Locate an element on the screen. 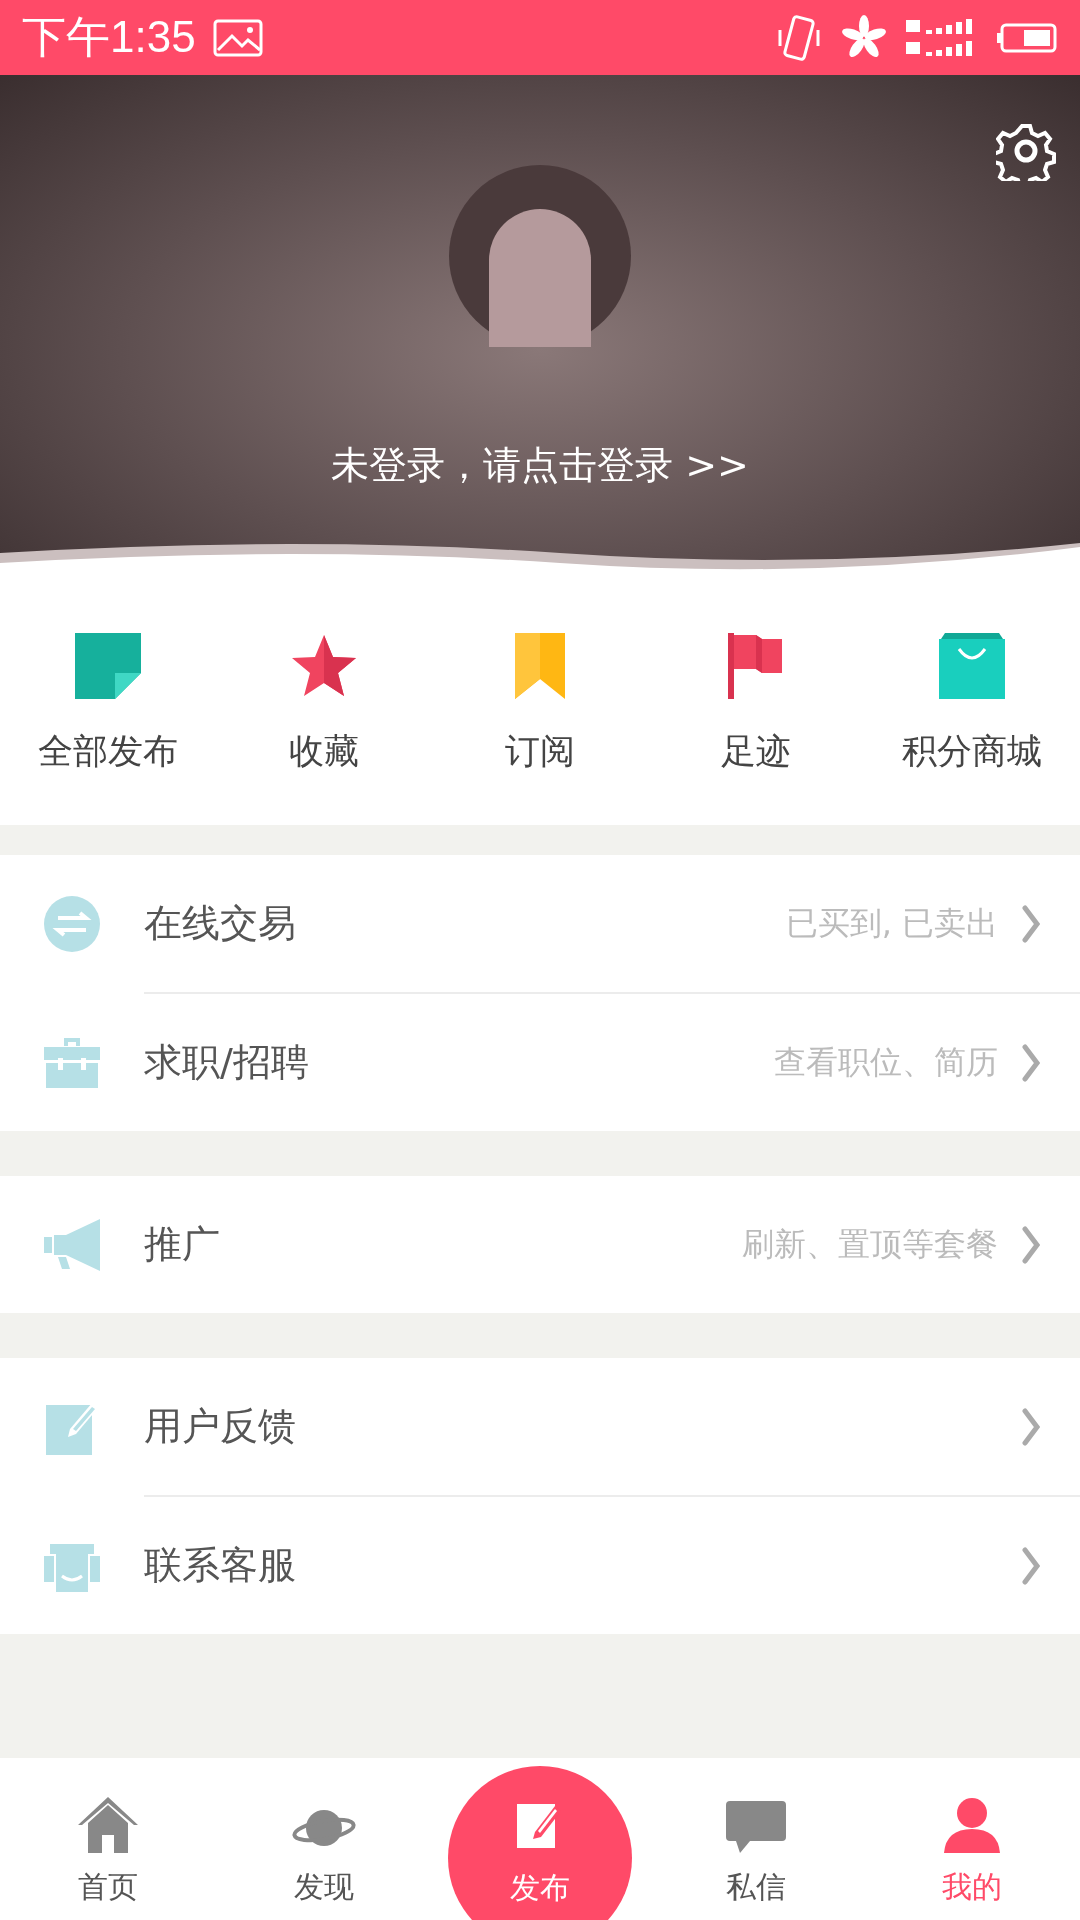  menu-row: 求职/招聘 查看职位、简历 is located at coordinates (612, 1061).